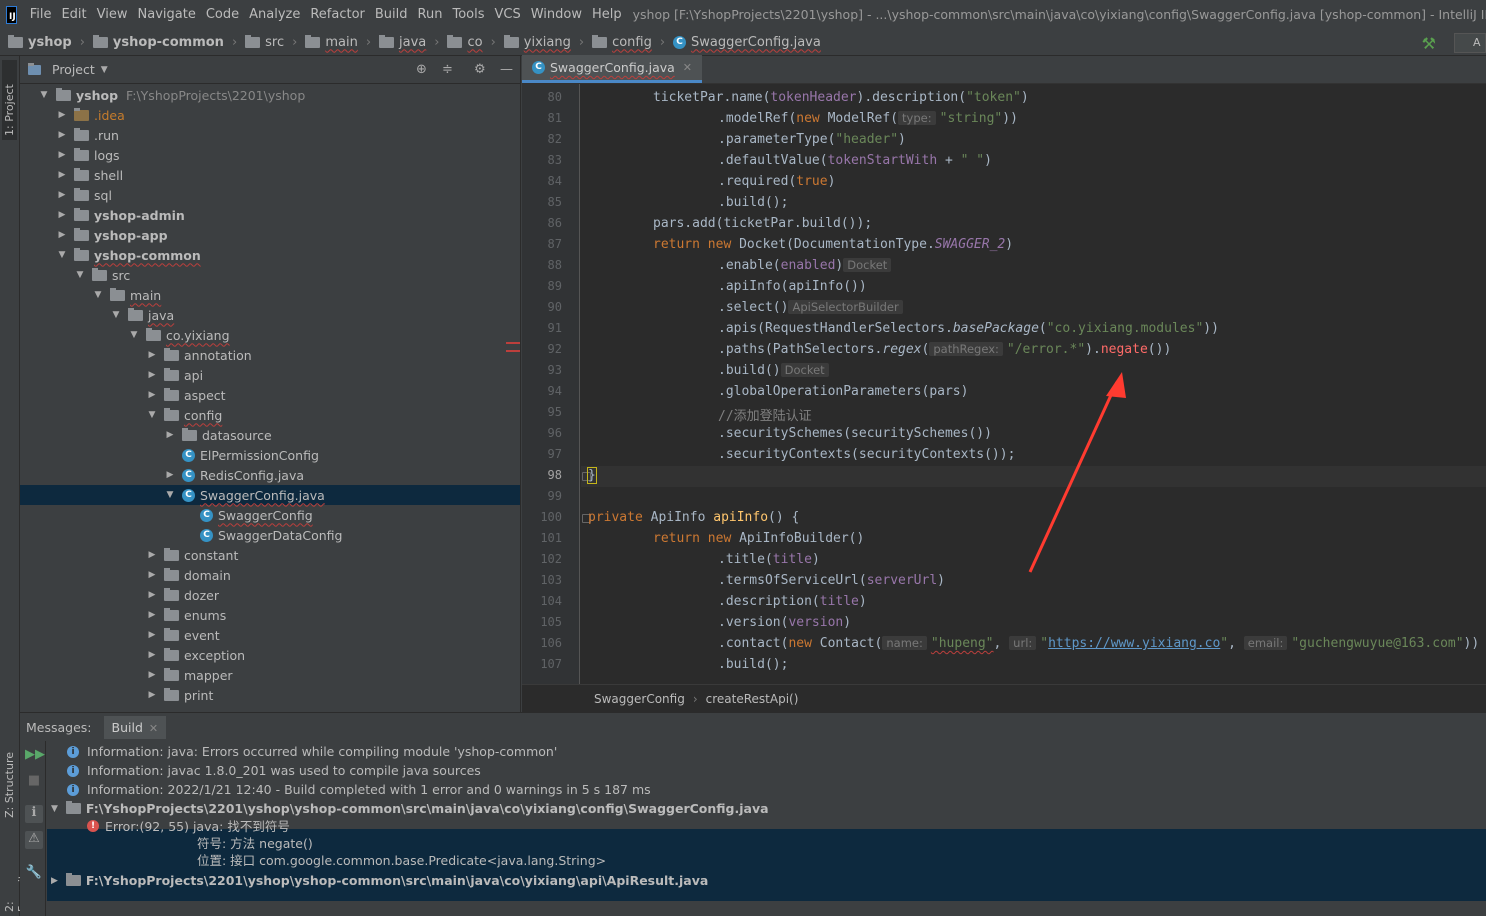 This screenshot has height=916, width=1486. Describe the element at coordinates (391, 14) in the screenshot. I see `menu-build: Build` at that location.